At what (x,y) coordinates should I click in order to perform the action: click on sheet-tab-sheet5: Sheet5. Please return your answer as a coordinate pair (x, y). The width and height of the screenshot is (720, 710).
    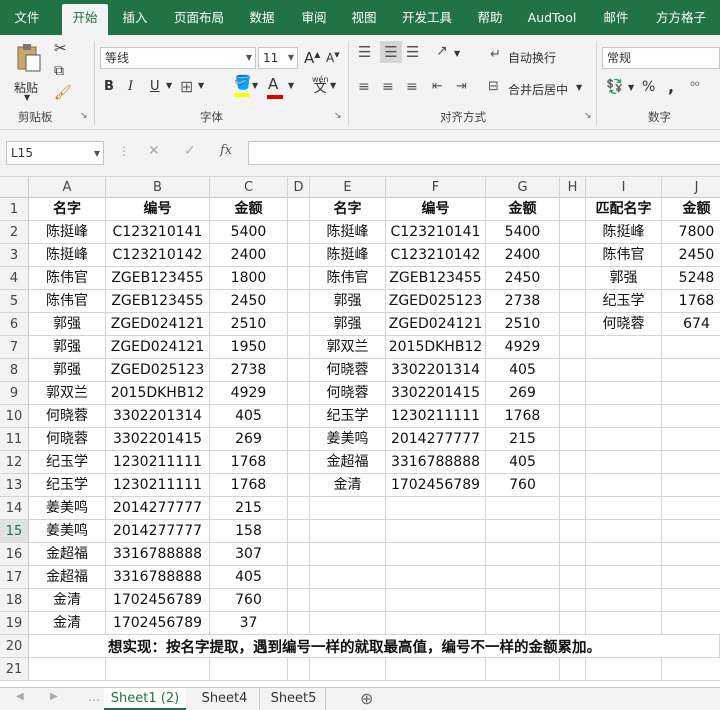
    Looking at the image, I should click on (294, 699).